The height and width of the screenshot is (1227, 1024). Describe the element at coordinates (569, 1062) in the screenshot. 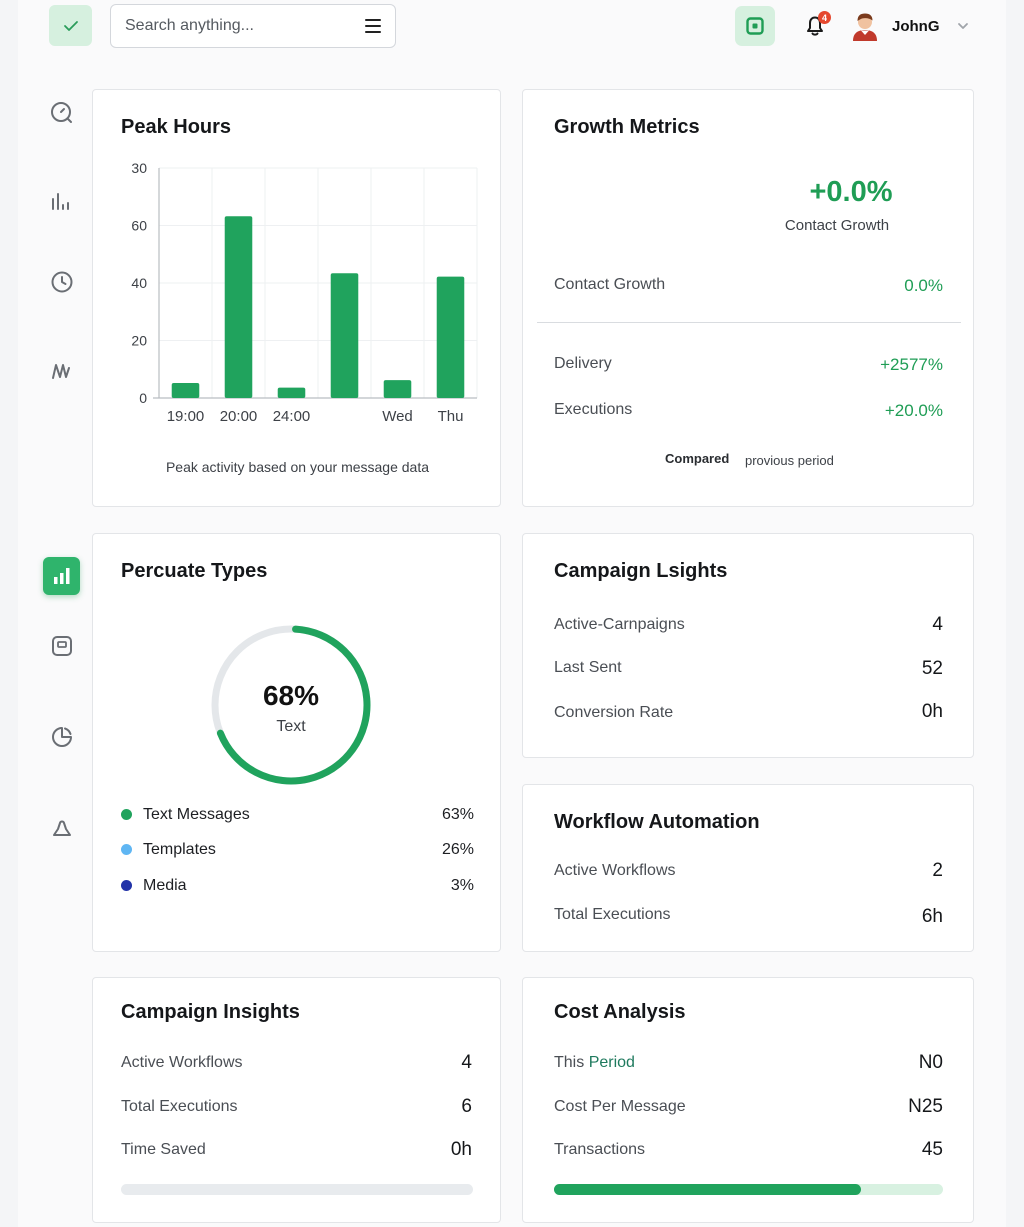

I see `this-label: This` at that location.